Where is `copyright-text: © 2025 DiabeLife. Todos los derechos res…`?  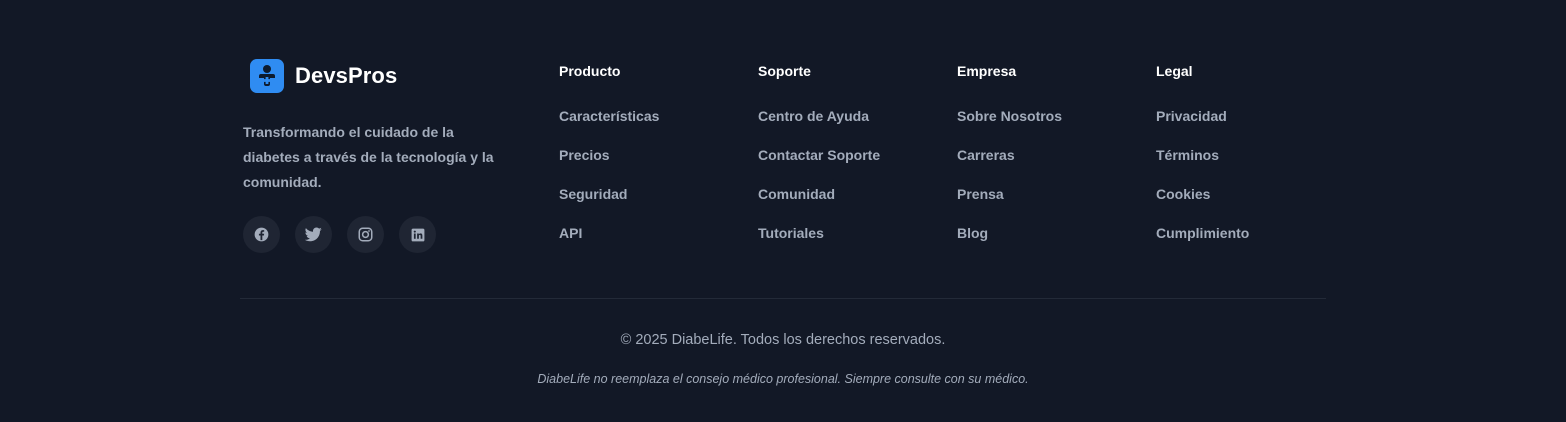
copyright-text: © 2025 DiabeLife. Todos los derechos res… is located at coordinates (783, 340).